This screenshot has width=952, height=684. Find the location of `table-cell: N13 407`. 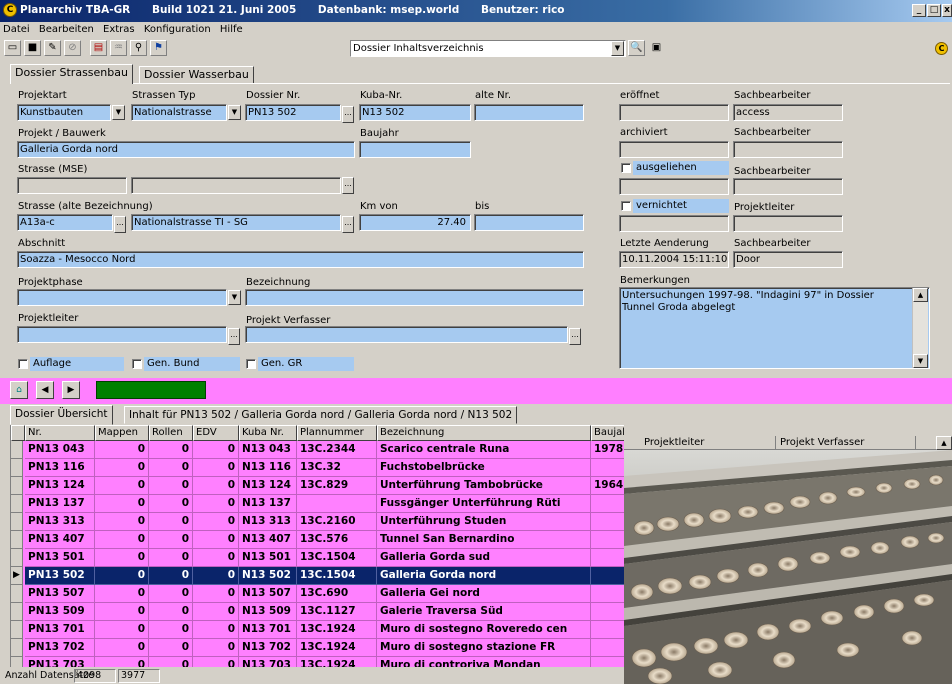

table-cell: N13 407 is located at coordinates (268, 540).